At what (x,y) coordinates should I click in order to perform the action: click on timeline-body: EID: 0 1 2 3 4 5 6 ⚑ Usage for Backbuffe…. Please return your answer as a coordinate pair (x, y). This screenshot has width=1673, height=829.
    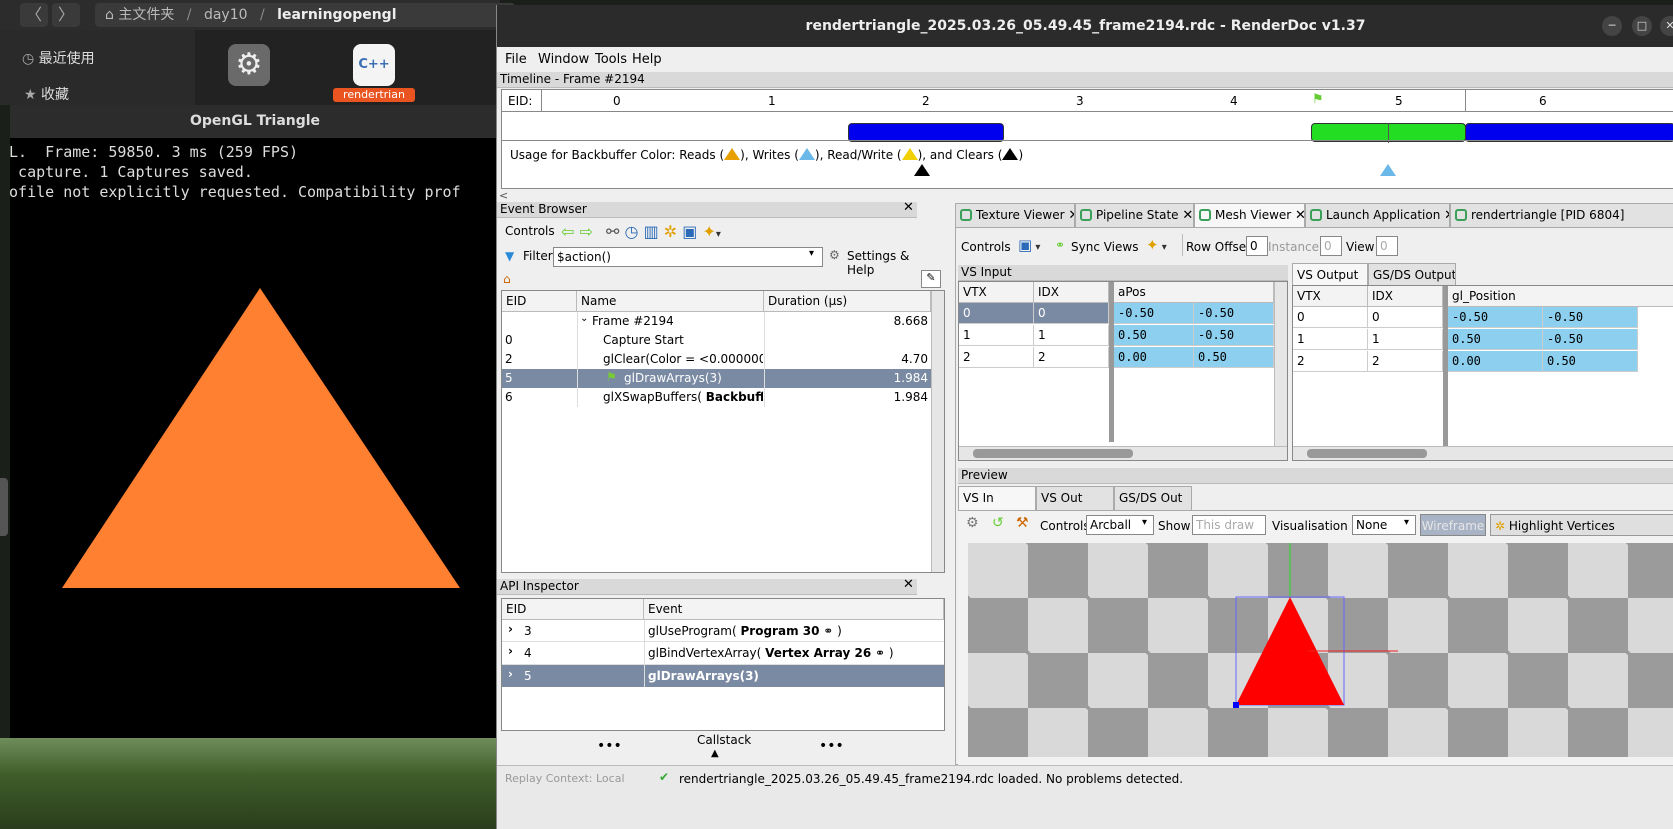
    Looking at the image, I should click on (1087, 139).